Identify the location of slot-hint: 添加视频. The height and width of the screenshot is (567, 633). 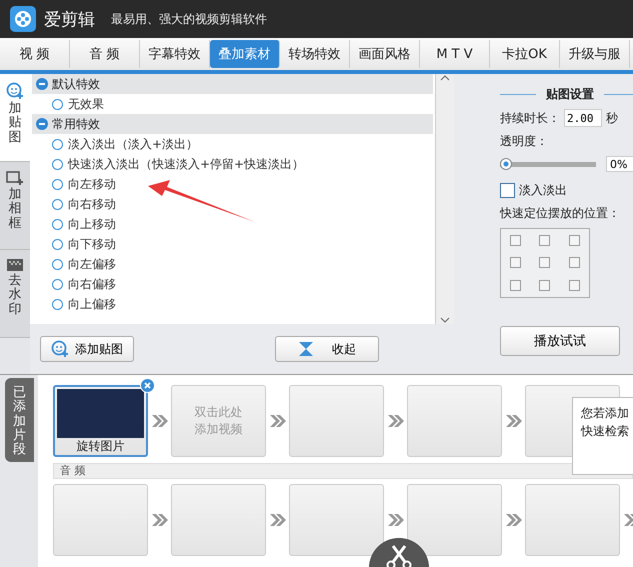
(218, 429).